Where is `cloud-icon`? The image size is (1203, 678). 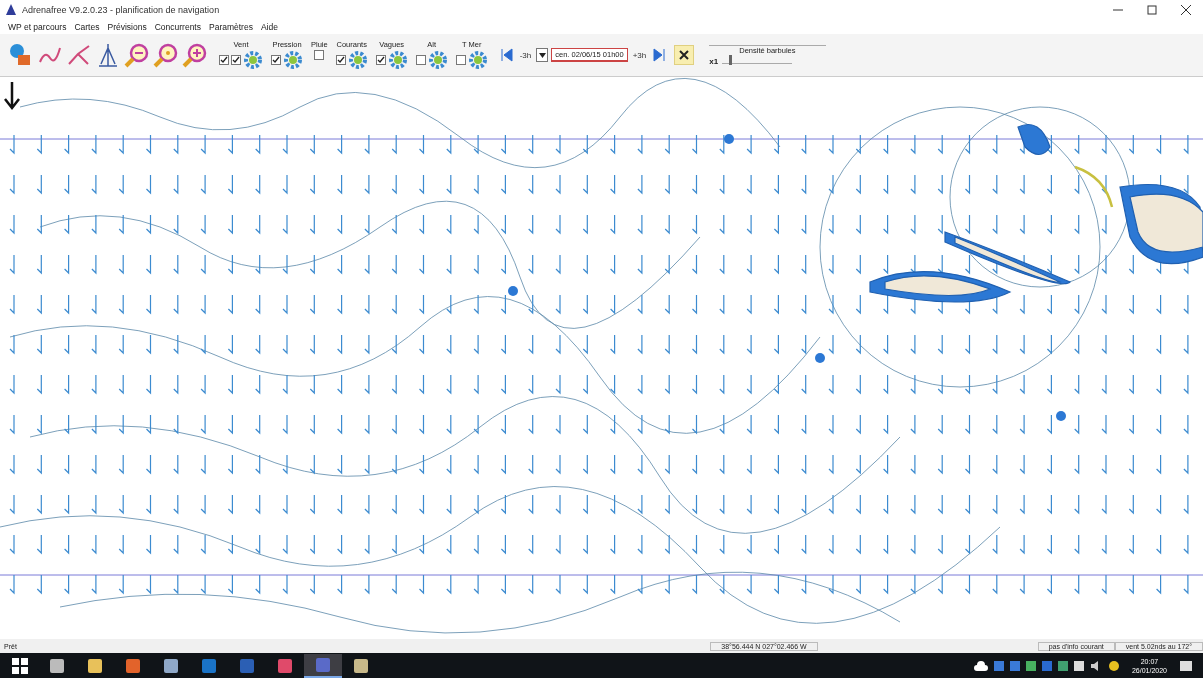 cloud-icon is located at coordinates (980, 665).